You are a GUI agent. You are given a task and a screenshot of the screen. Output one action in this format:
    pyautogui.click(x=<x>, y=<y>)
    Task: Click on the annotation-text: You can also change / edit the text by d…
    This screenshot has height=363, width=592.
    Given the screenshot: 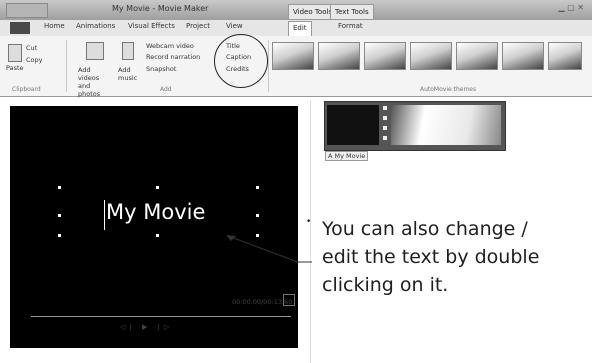 What is the action you would take?
    pyautogui.click(x=430, y=257)
    